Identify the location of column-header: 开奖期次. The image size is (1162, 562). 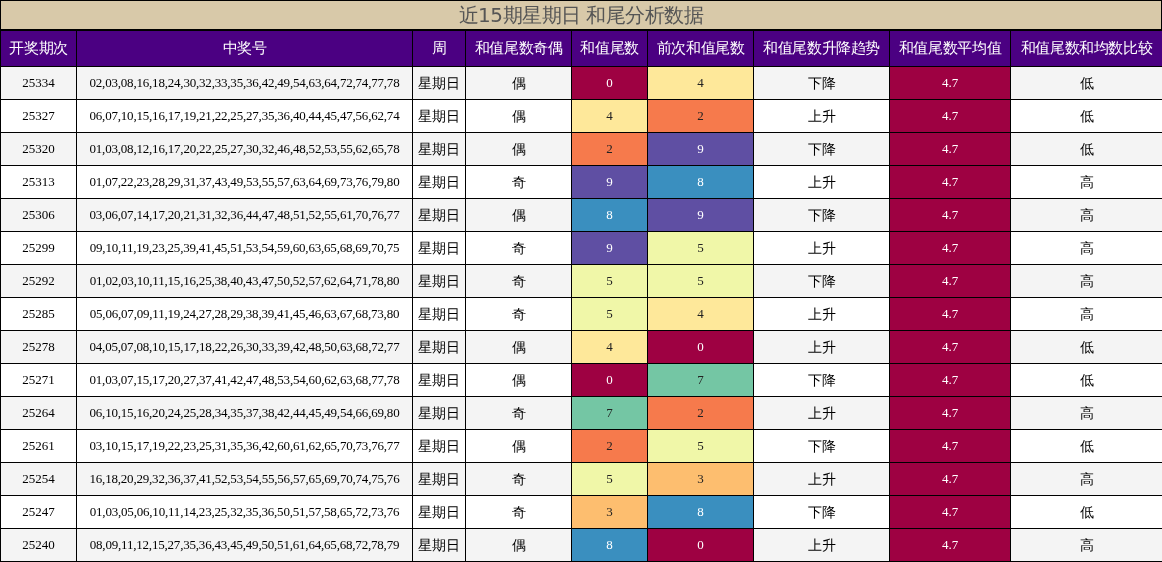
(38, 48).